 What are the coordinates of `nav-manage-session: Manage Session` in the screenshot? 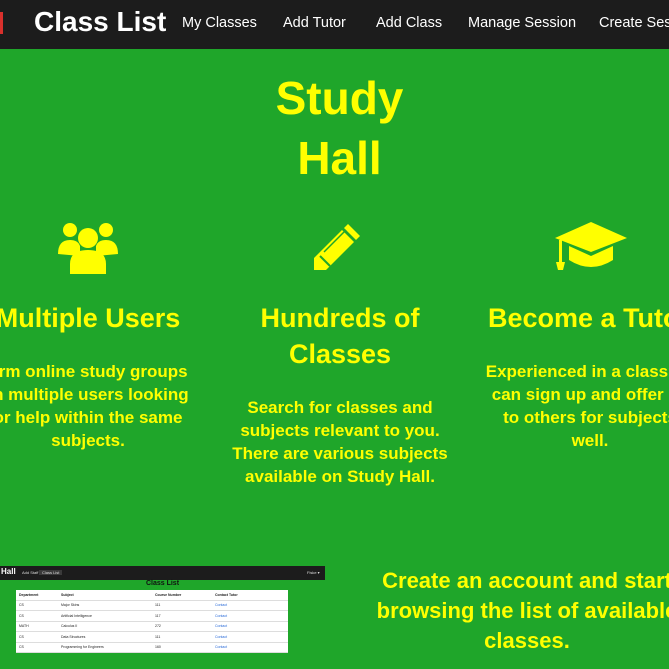 It's located at (522, 23).